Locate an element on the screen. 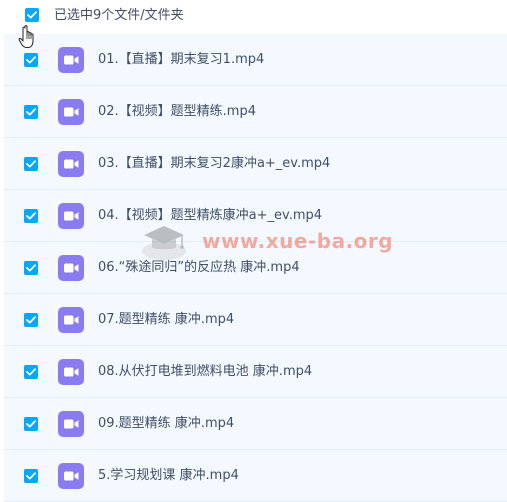 The height and width of the screenshot is (502, 507). file-row: 08.从伏打电堆到燃料电池 康冲.mp4 is located at coordinates (255, 372).